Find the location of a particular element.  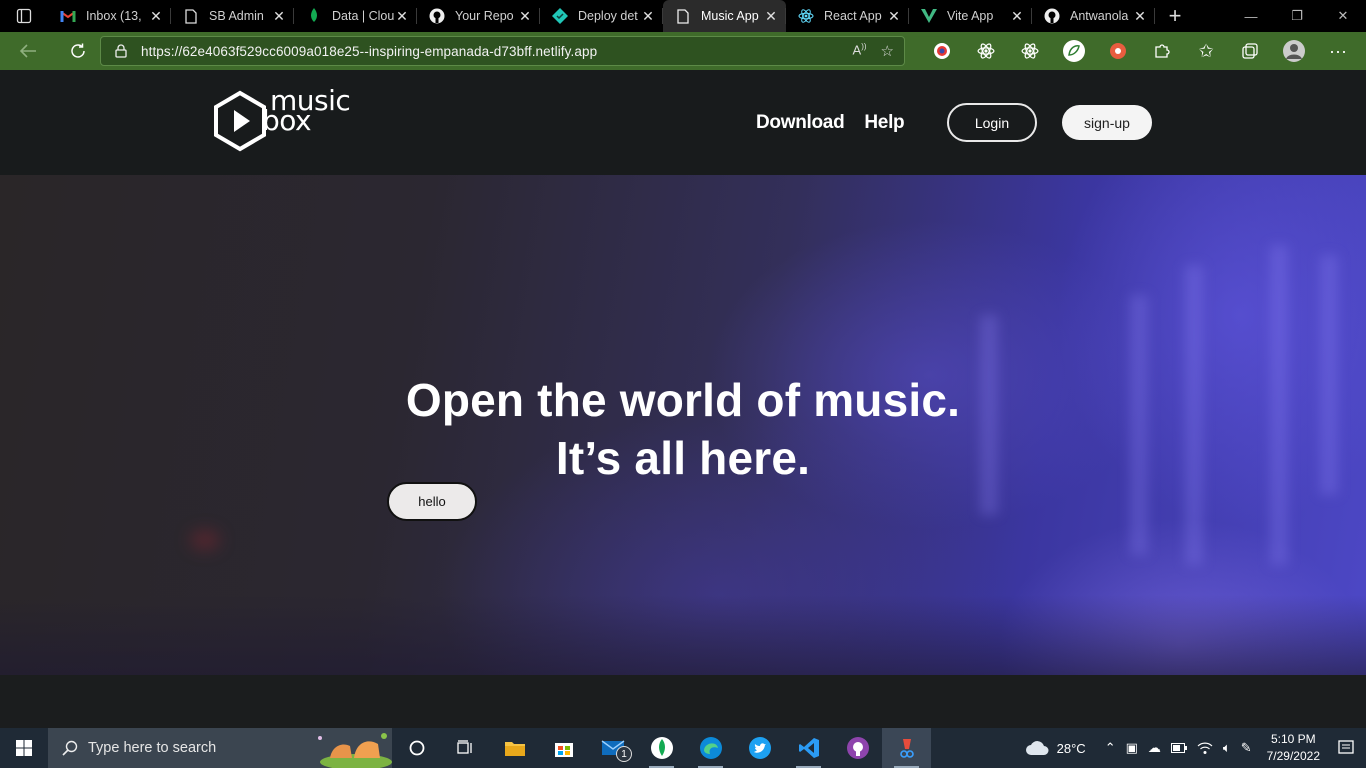

tab-netlify-deploy: Deploy det ✕ is located at coordinates (601, 16).